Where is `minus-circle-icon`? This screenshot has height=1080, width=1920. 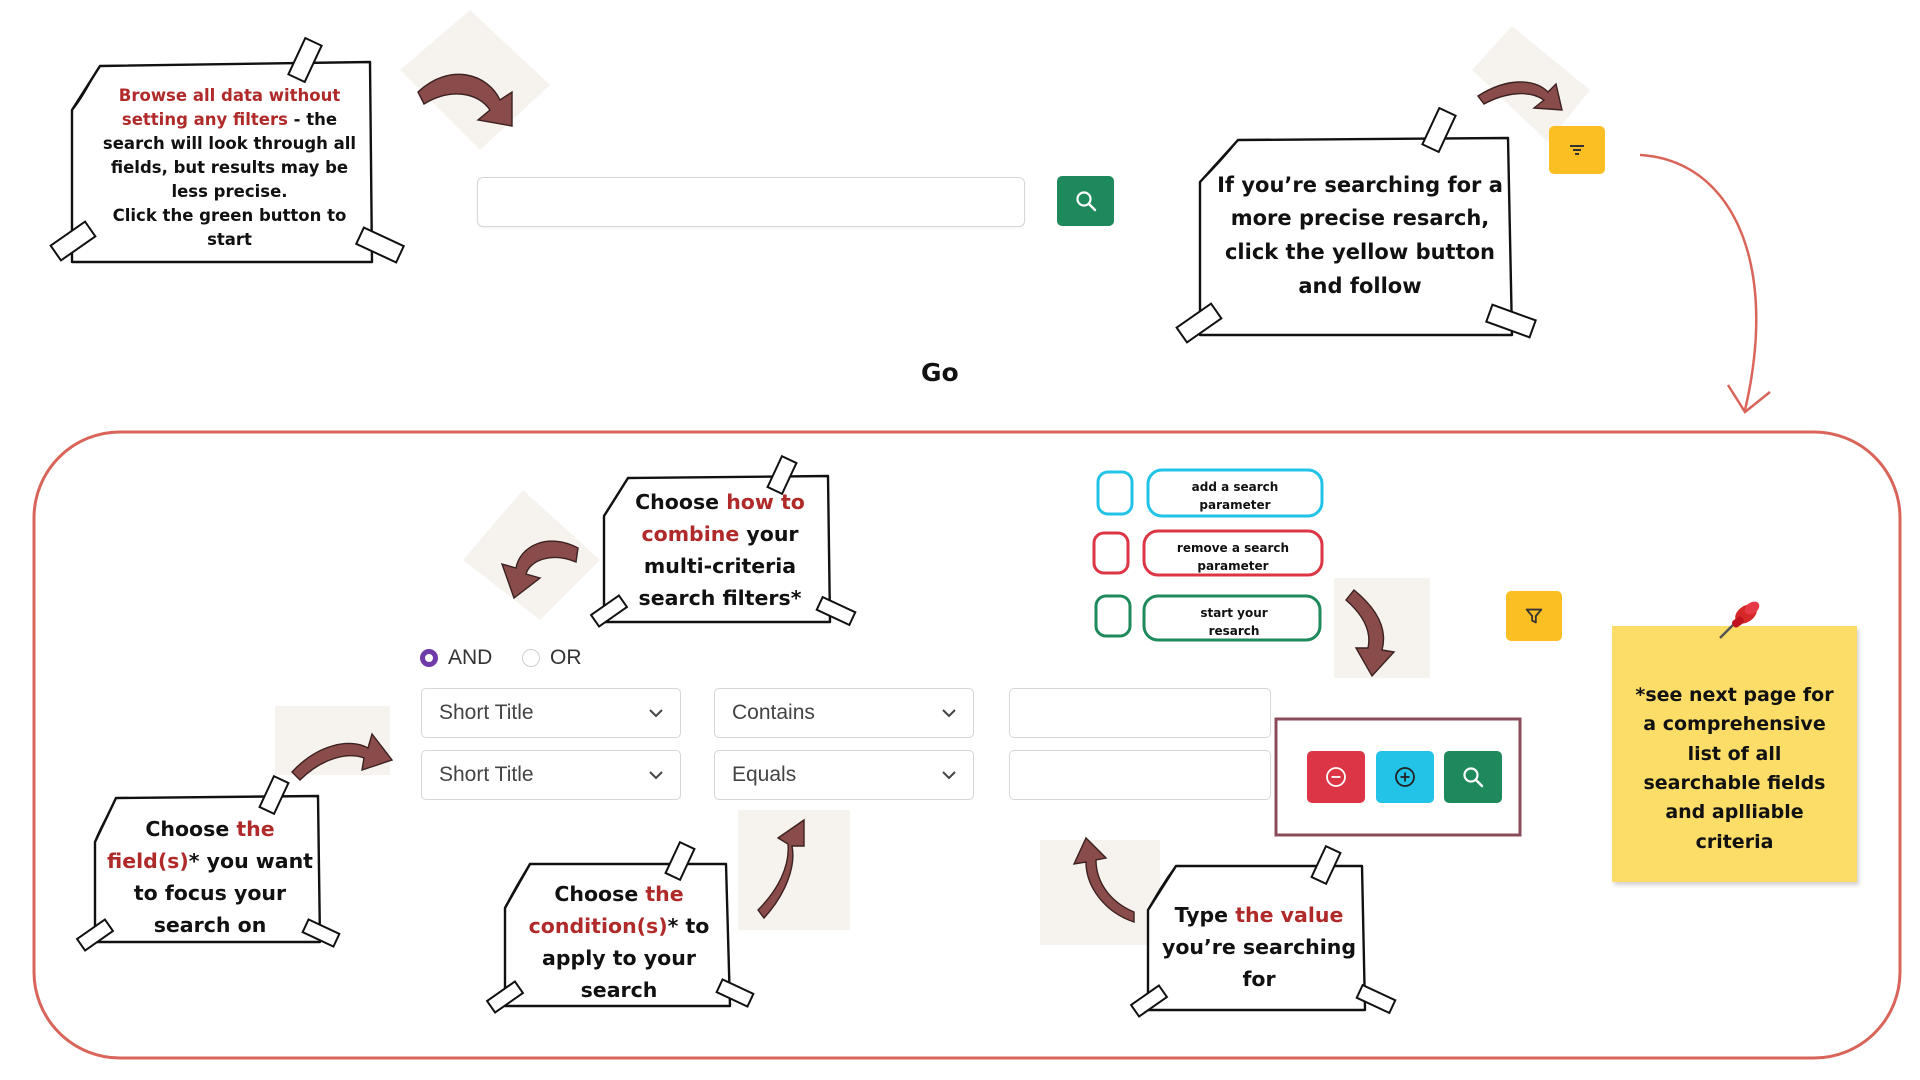
minus-circle-icon is located at coordinates (1336, 777).